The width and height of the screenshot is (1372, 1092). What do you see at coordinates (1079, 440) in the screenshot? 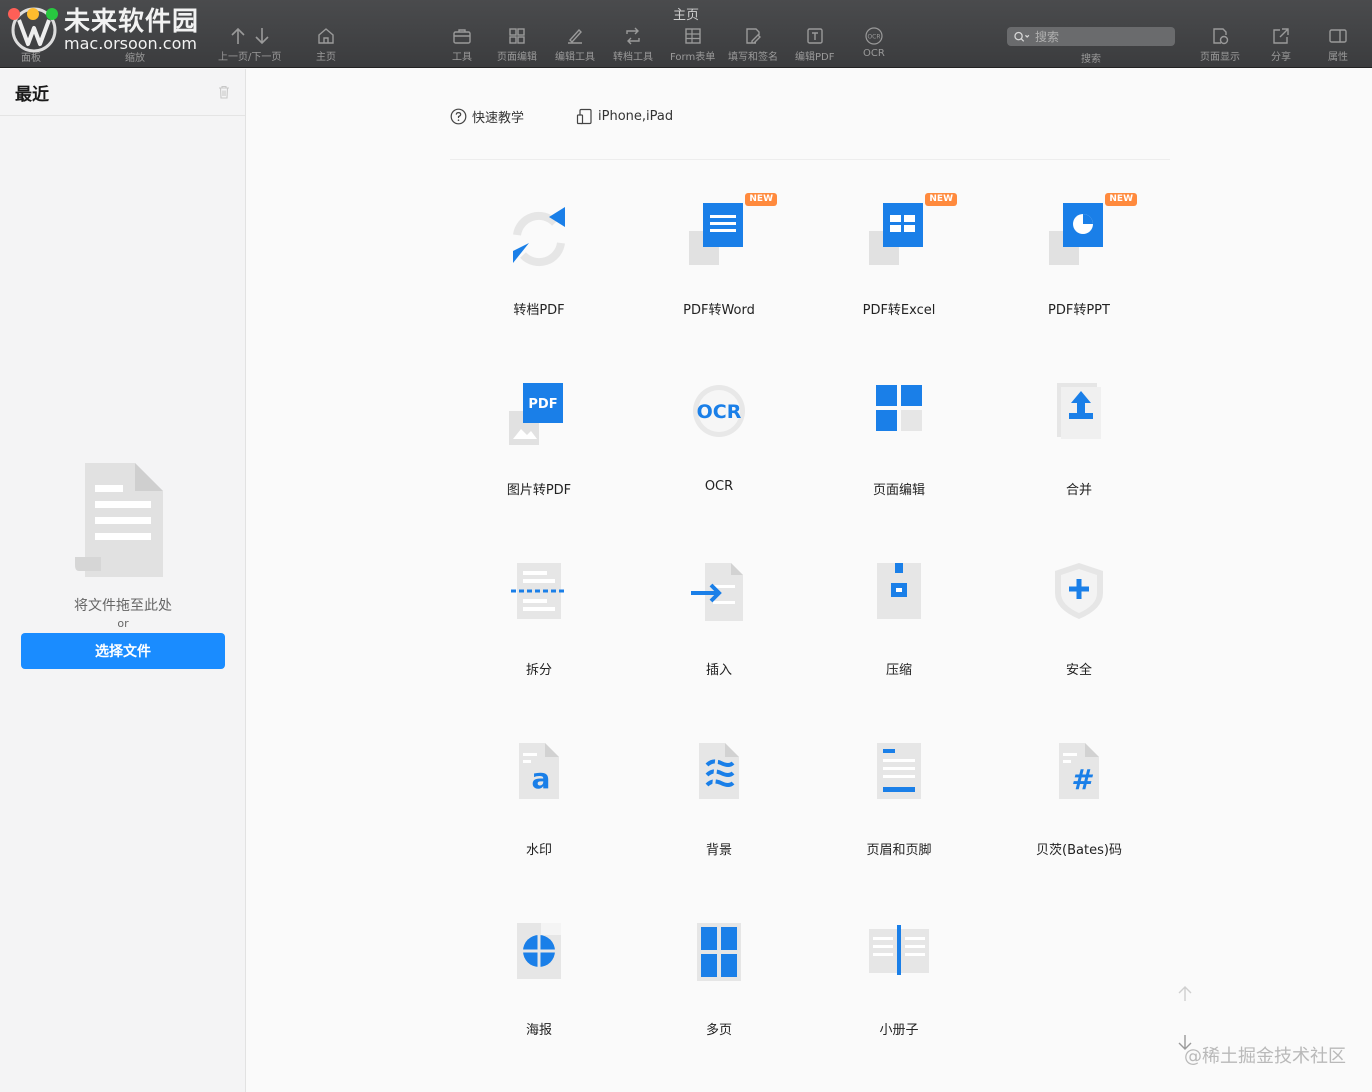
I see `tool-merge: 合并` at bounding box center [1079, 440].